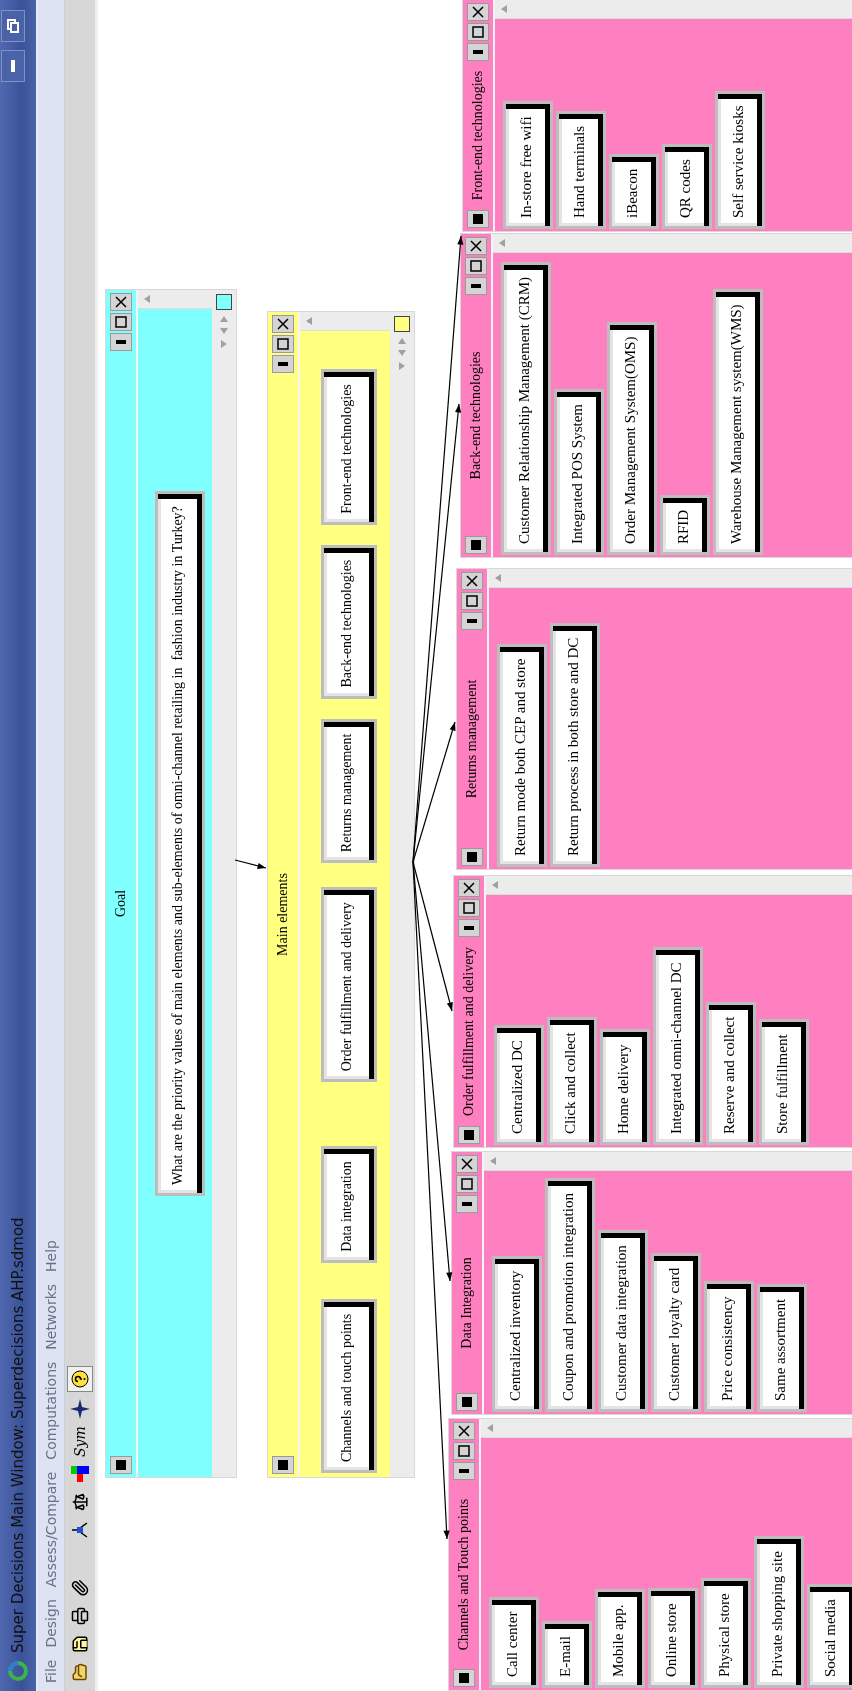 The width and height of the screenshot is (852, 1691). Describe the element at coordinates (522, 755) in the screenshot. I see `node-button: Return mode both CEP and store` at that location.